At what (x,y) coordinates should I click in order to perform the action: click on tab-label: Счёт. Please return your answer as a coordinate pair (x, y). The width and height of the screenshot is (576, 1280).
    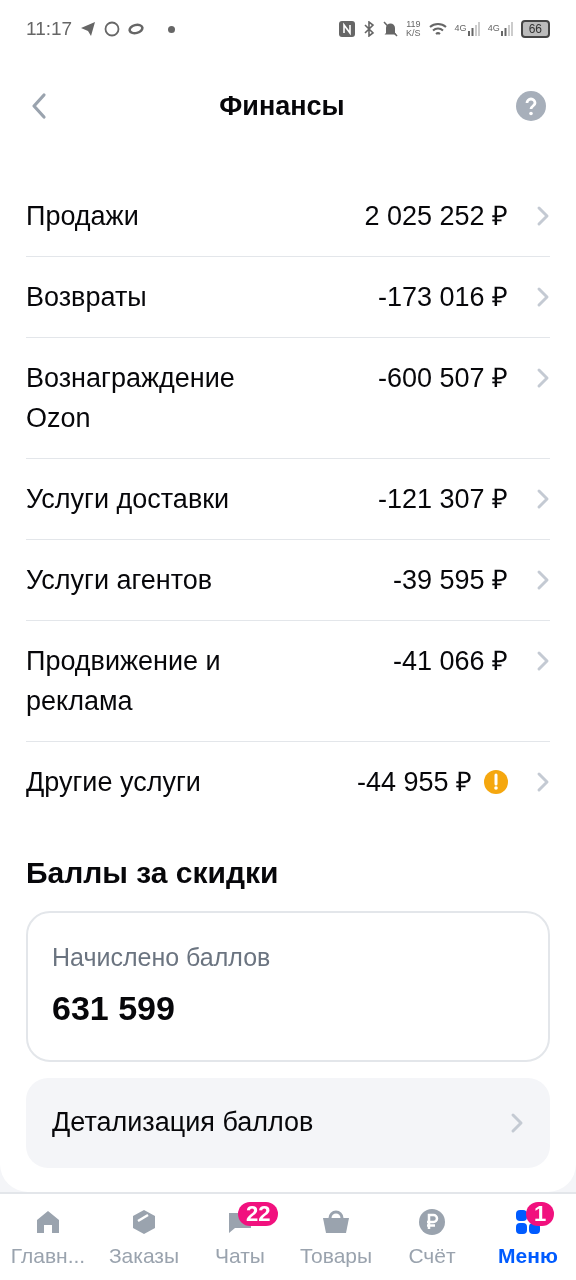
    Looking at the image, I should click on (432, 1255).